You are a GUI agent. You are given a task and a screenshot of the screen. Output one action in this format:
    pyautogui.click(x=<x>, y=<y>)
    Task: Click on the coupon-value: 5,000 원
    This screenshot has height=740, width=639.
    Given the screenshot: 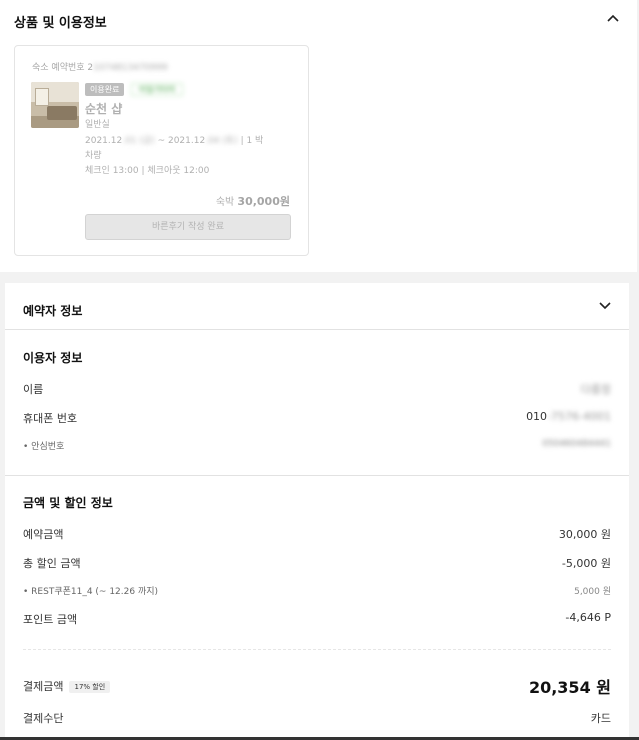 What is the action you would take?
    pyautogui.click(x=592, y=592)
    